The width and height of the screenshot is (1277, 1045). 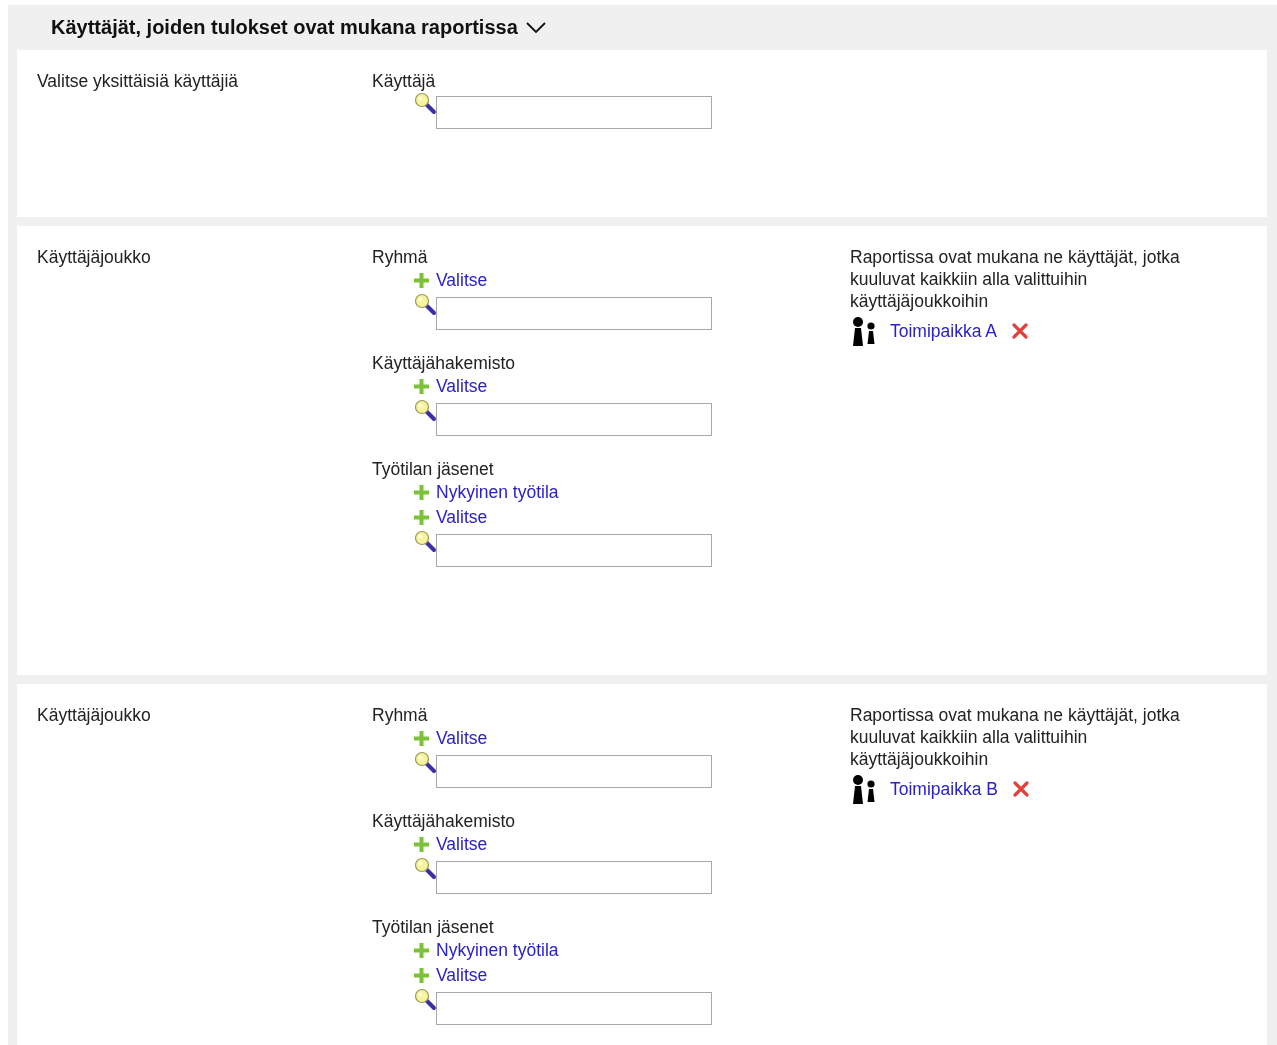 What do you see at coordinates (943, 331) in the screenshot?
I see `user-set-link: Toimipaikka A` at bounding box center [943, 331].